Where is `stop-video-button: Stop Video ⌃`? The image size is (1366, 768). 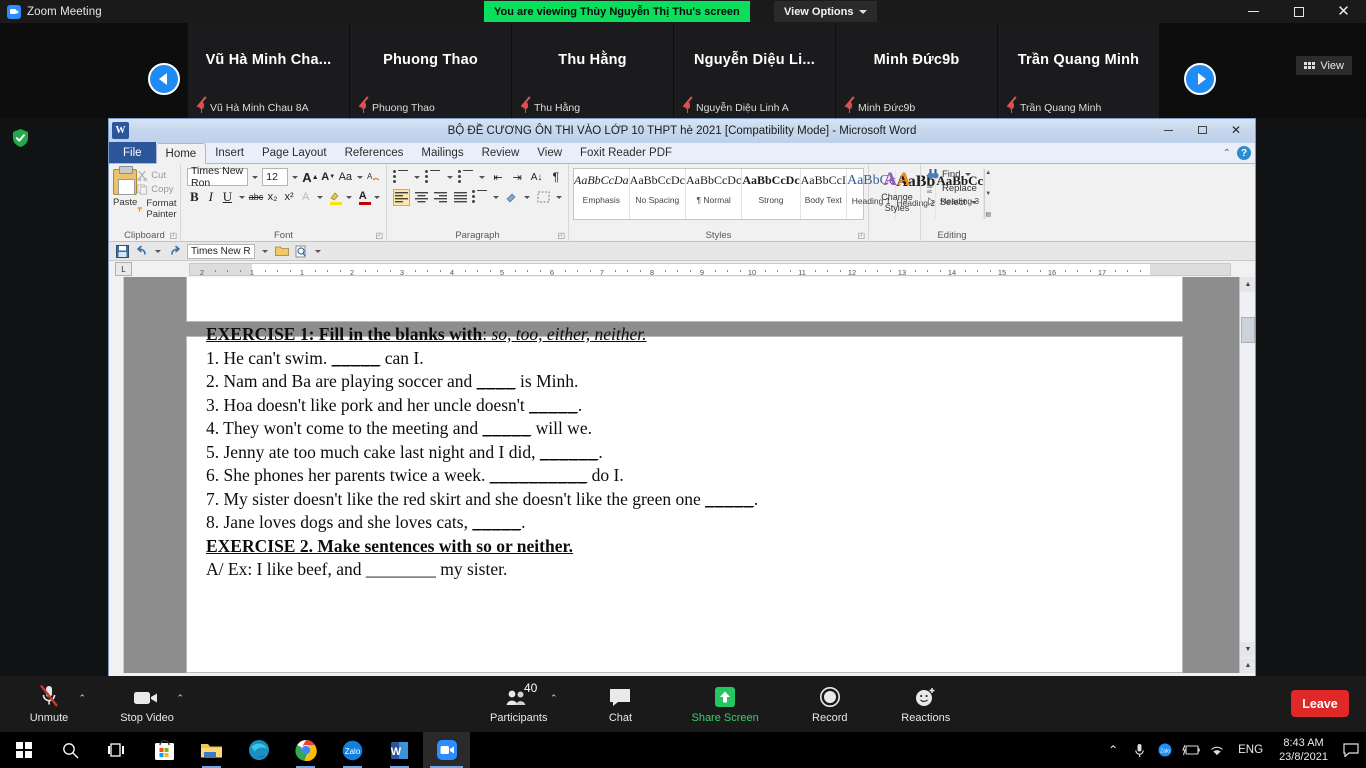 stop-video-button: Stop Video ⌃ is located at coordinates (152, 704).